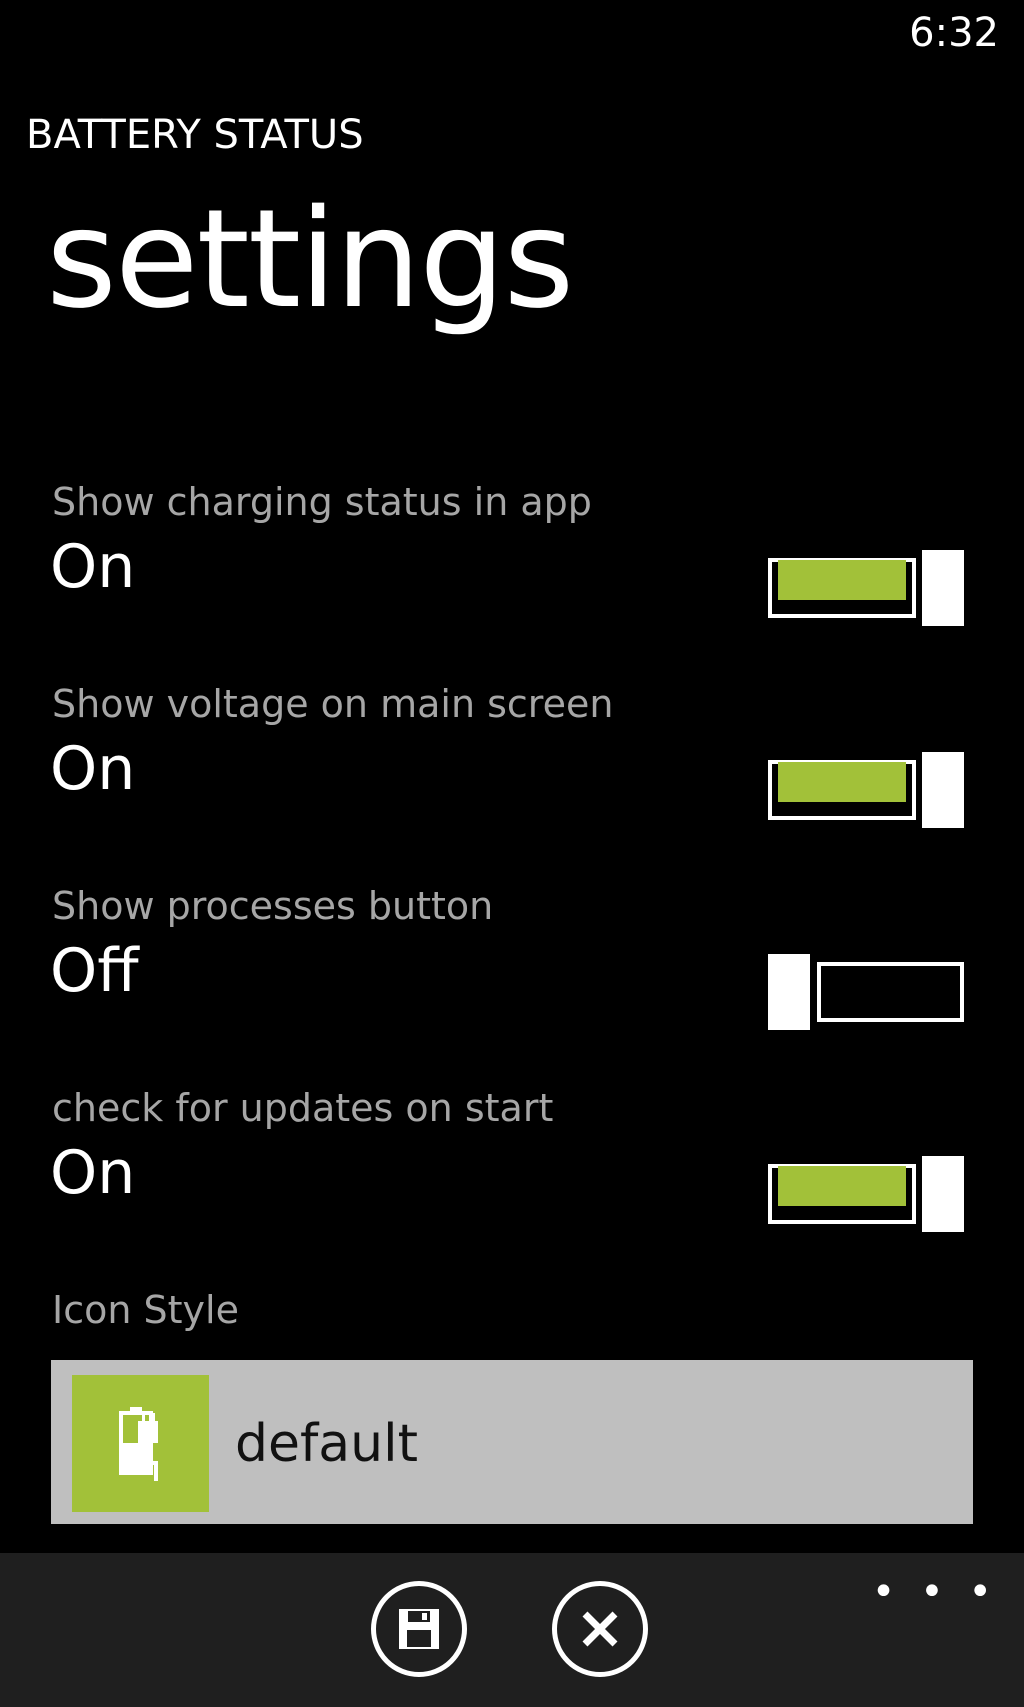 This screenshot has width=1024, height=1707. What do you see at coordinates (512, 1186) in the screenshot?
I see `settings-row-check-updates: check for updates on start On` at bounding box center [512, 1186].